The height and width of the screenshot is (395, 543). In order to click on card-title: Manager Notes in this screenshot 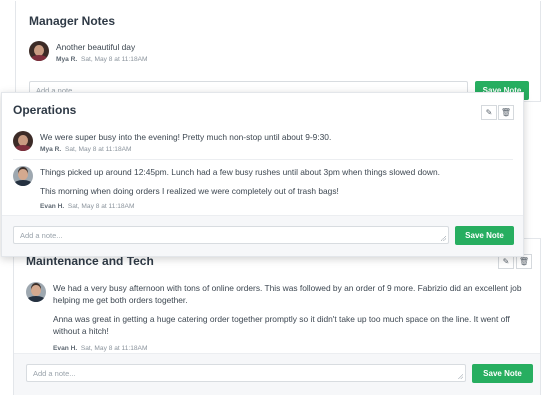, I will do `click(72, 21)`.